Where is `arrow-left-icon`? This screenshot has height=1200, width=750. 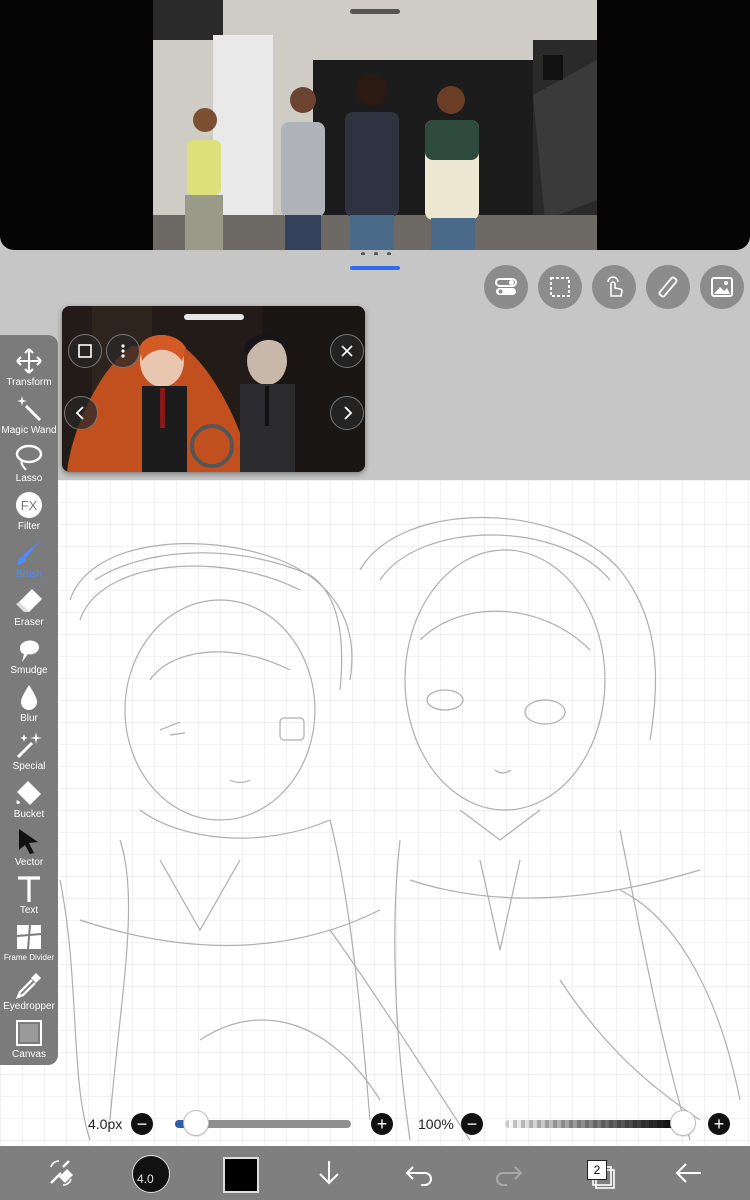
arrow-left-icon is located at coordinates (688, 1173).